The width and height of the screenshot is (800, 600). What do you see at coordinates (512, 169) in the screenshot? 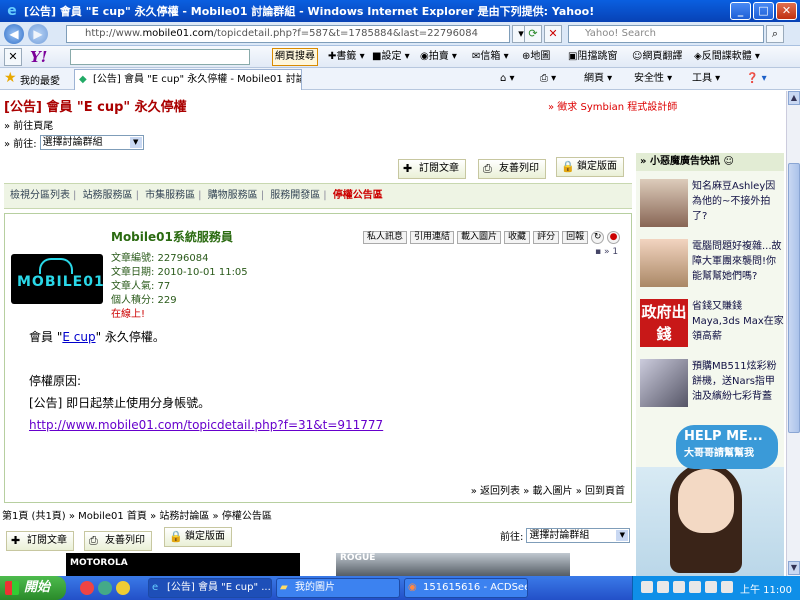
I see `print-button: ⎙ 友善列印` at bounding box center [512, 169].